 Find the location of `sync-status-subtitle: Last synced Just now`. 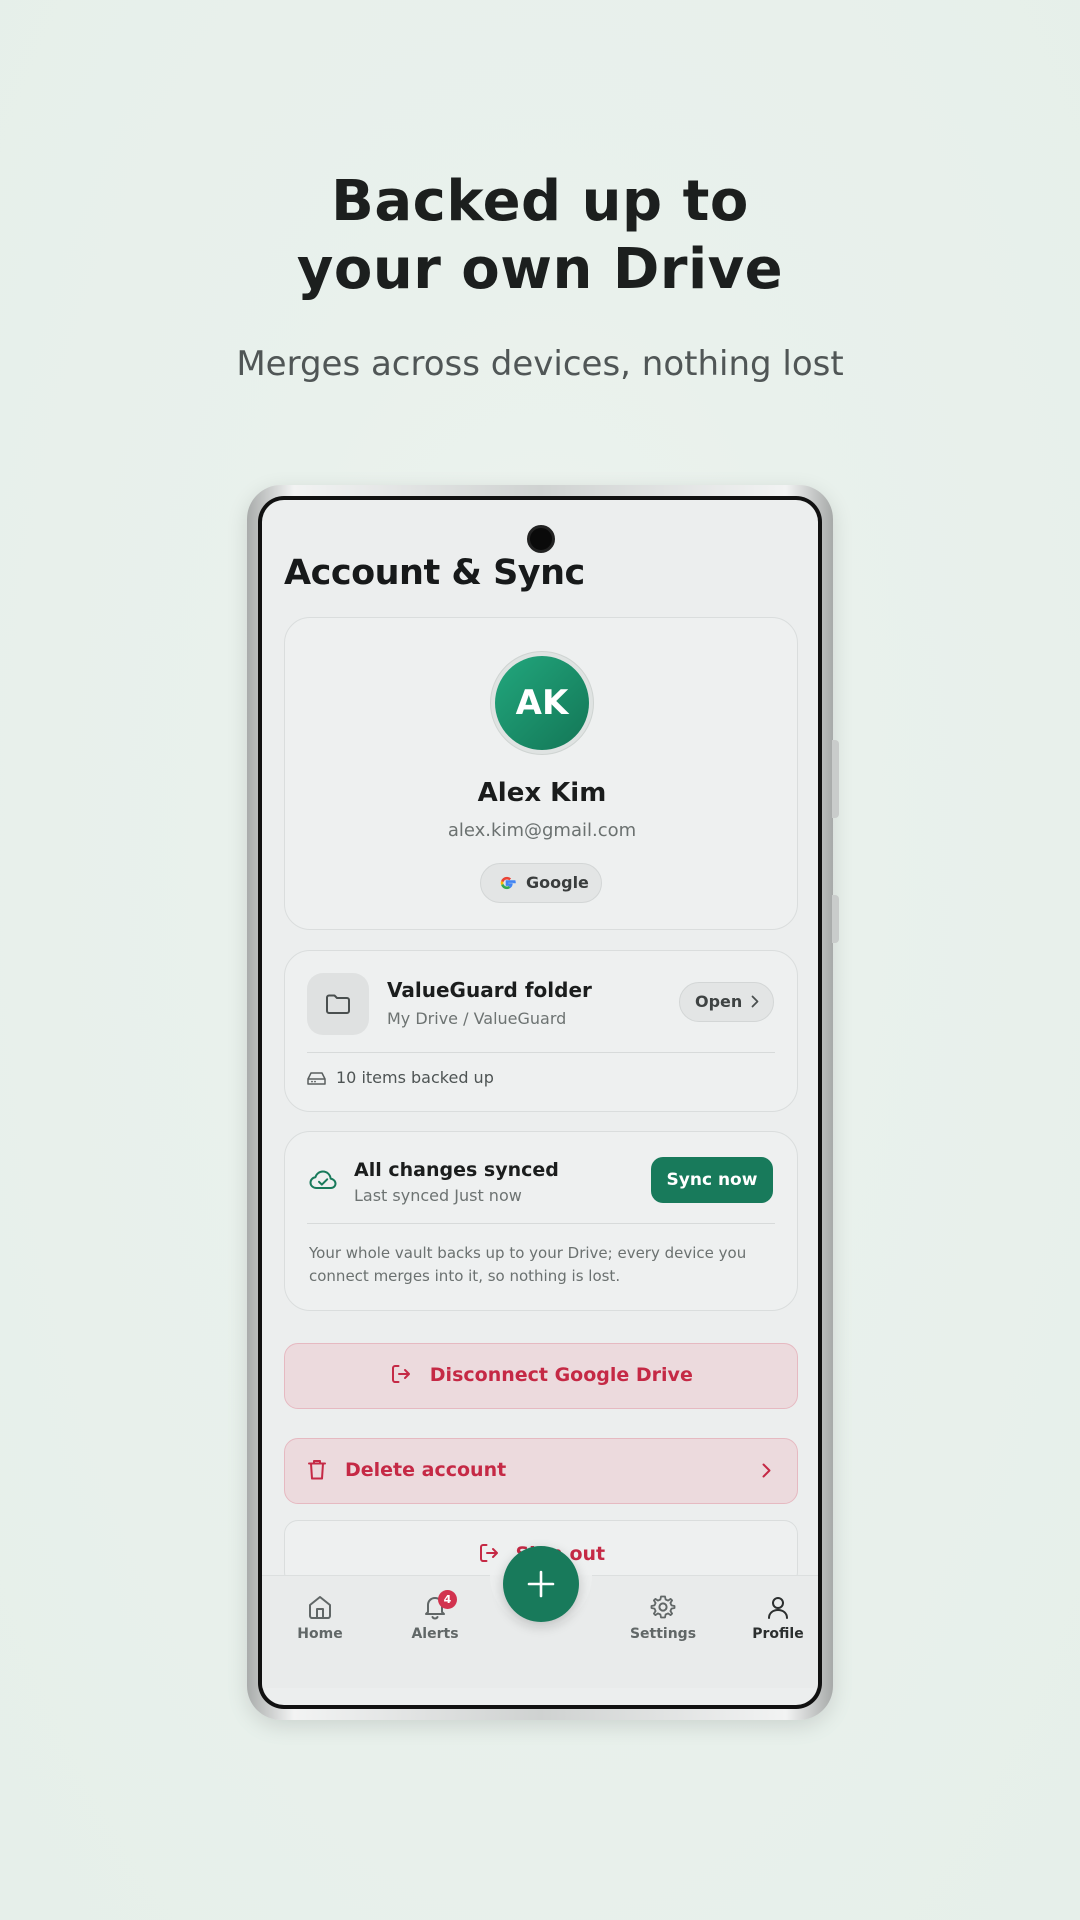

sync-status-subtitle: Last synced Just now is located at coordinates (438, 1195).